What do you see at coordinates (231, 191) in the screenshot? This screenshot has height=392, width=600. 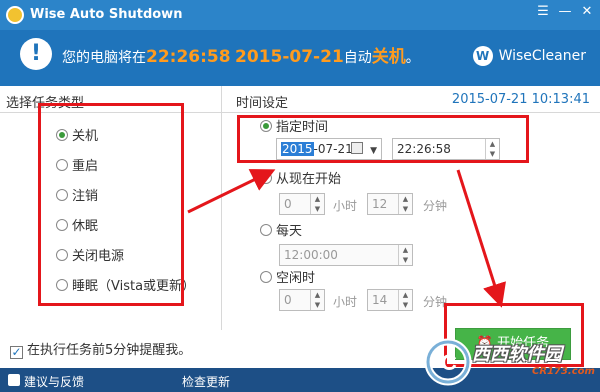 I see `arrow-to-time-box` at bounding box center [231, 191].